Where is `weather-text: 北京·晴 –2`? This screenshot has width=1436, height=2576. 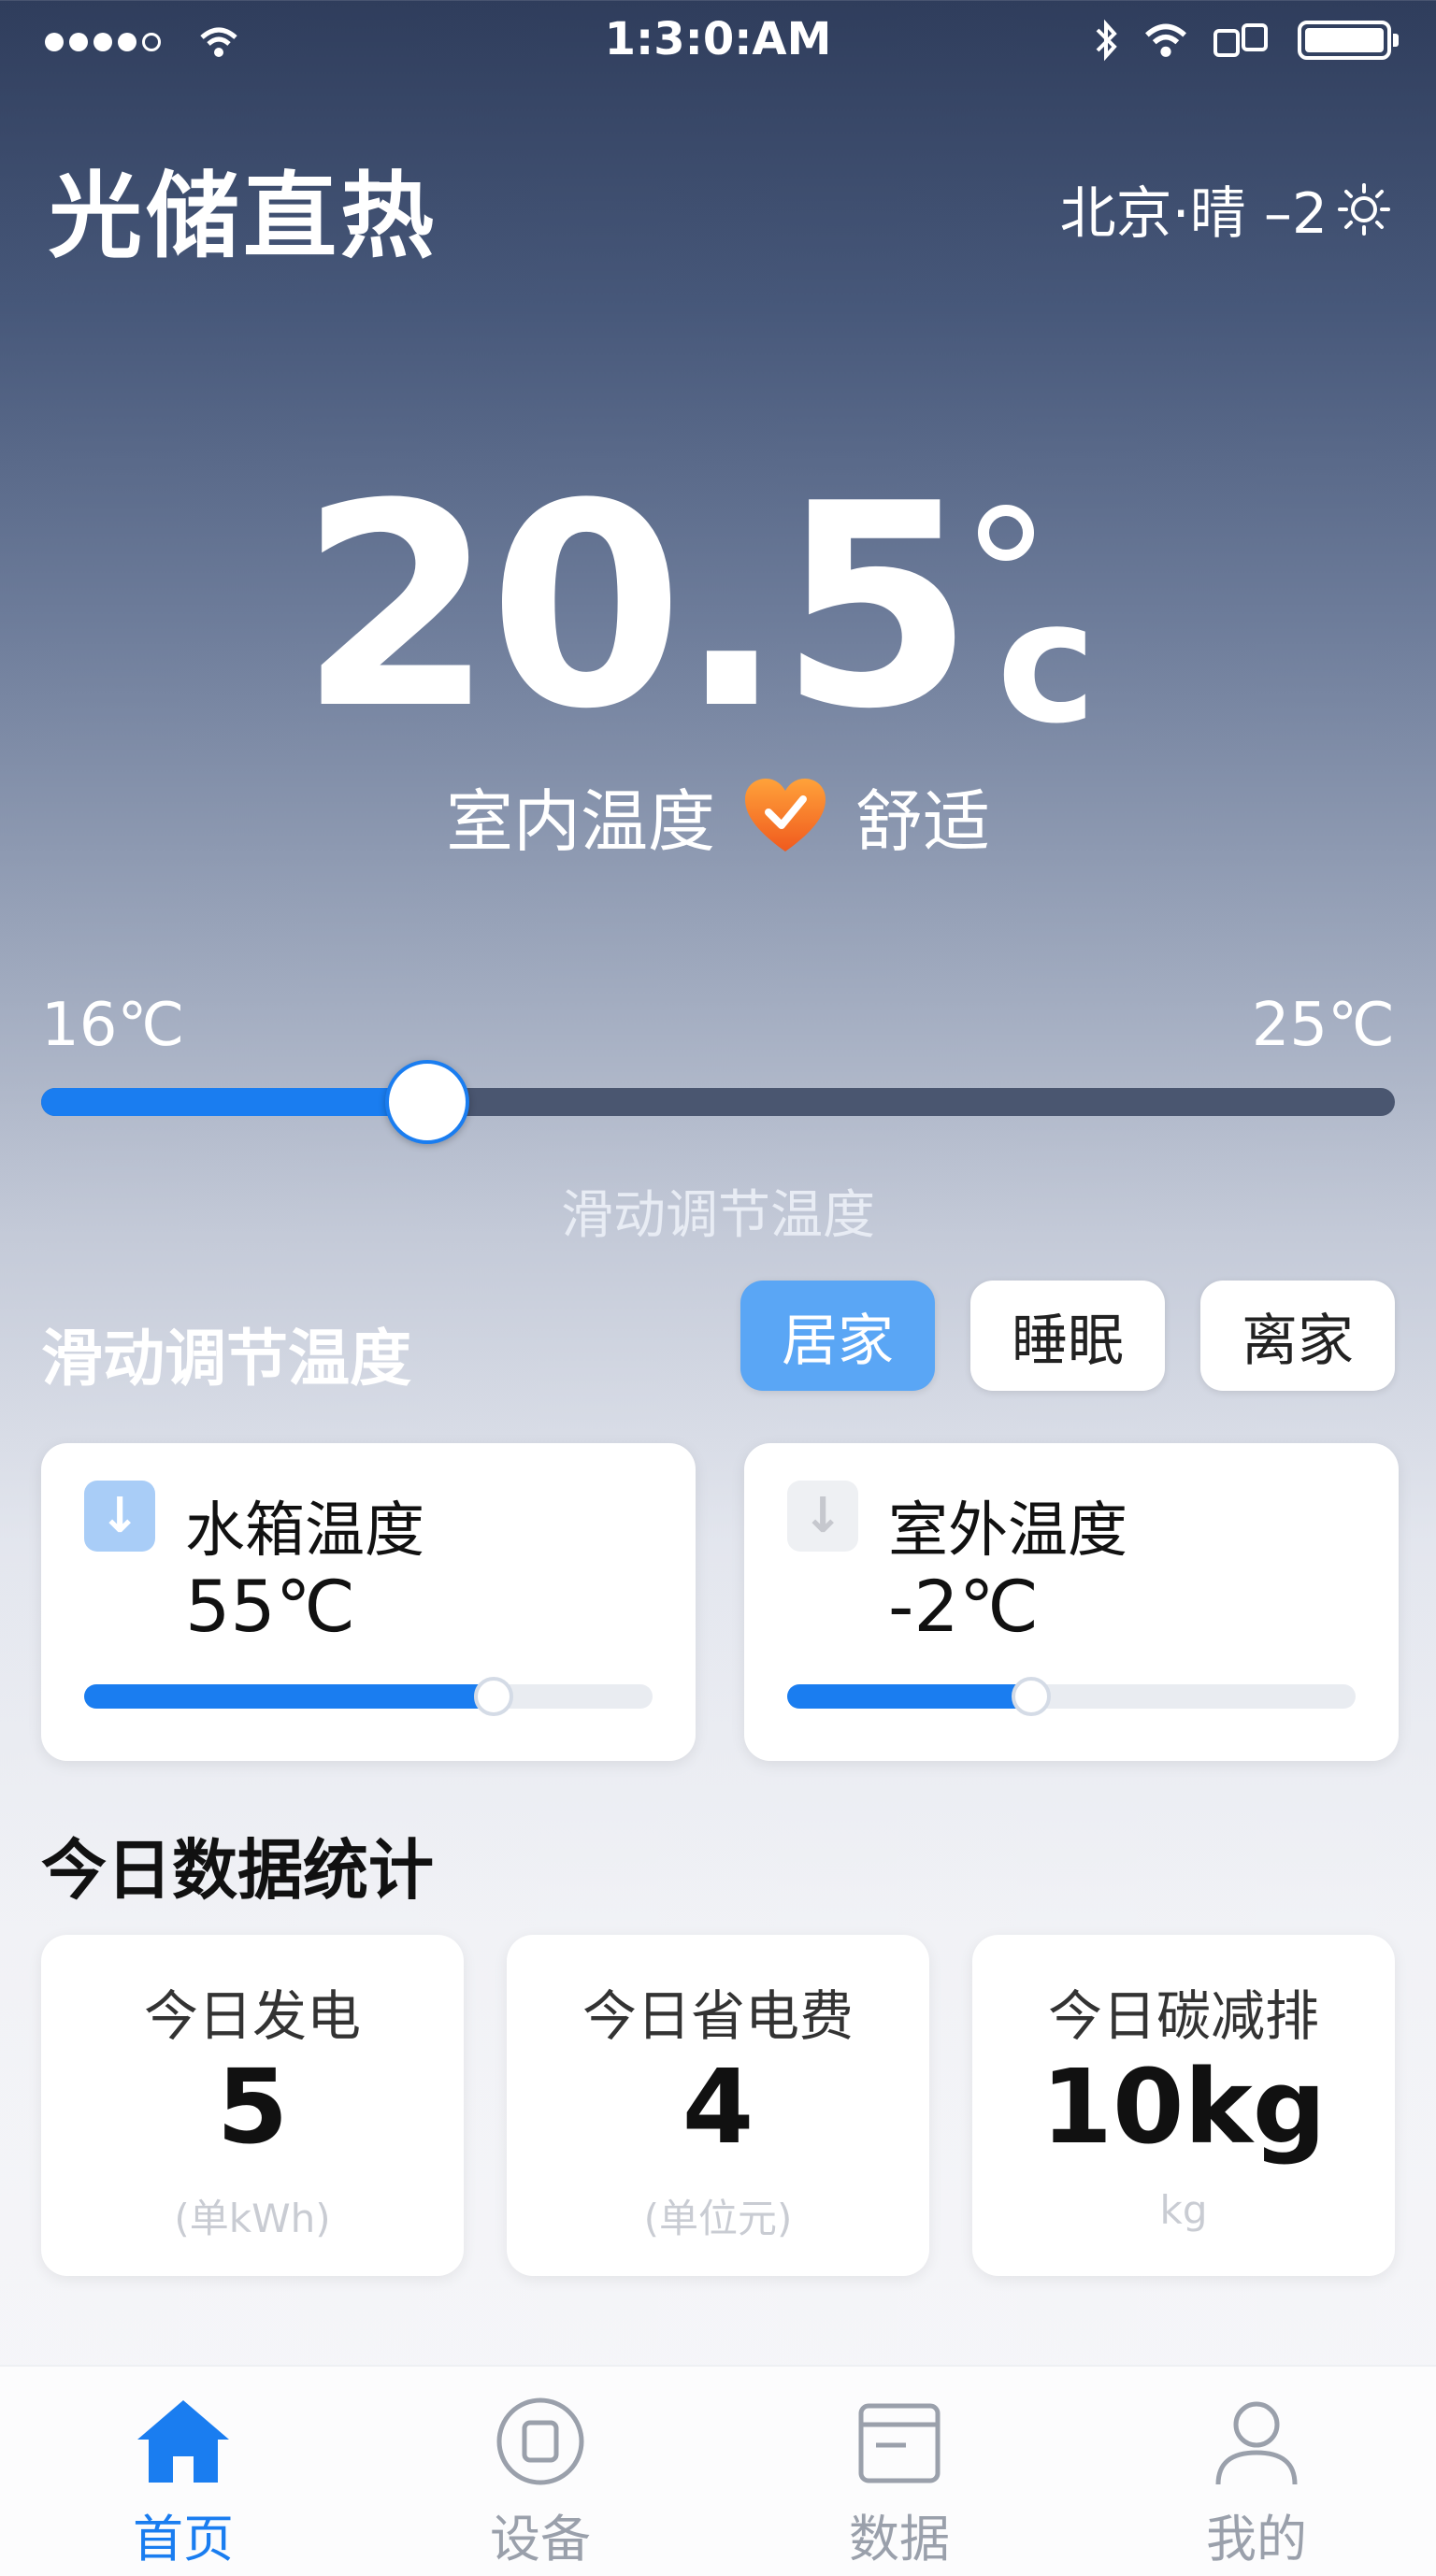
weather-text: 北京·晴 –2 is located at coordinates (1193, 214).